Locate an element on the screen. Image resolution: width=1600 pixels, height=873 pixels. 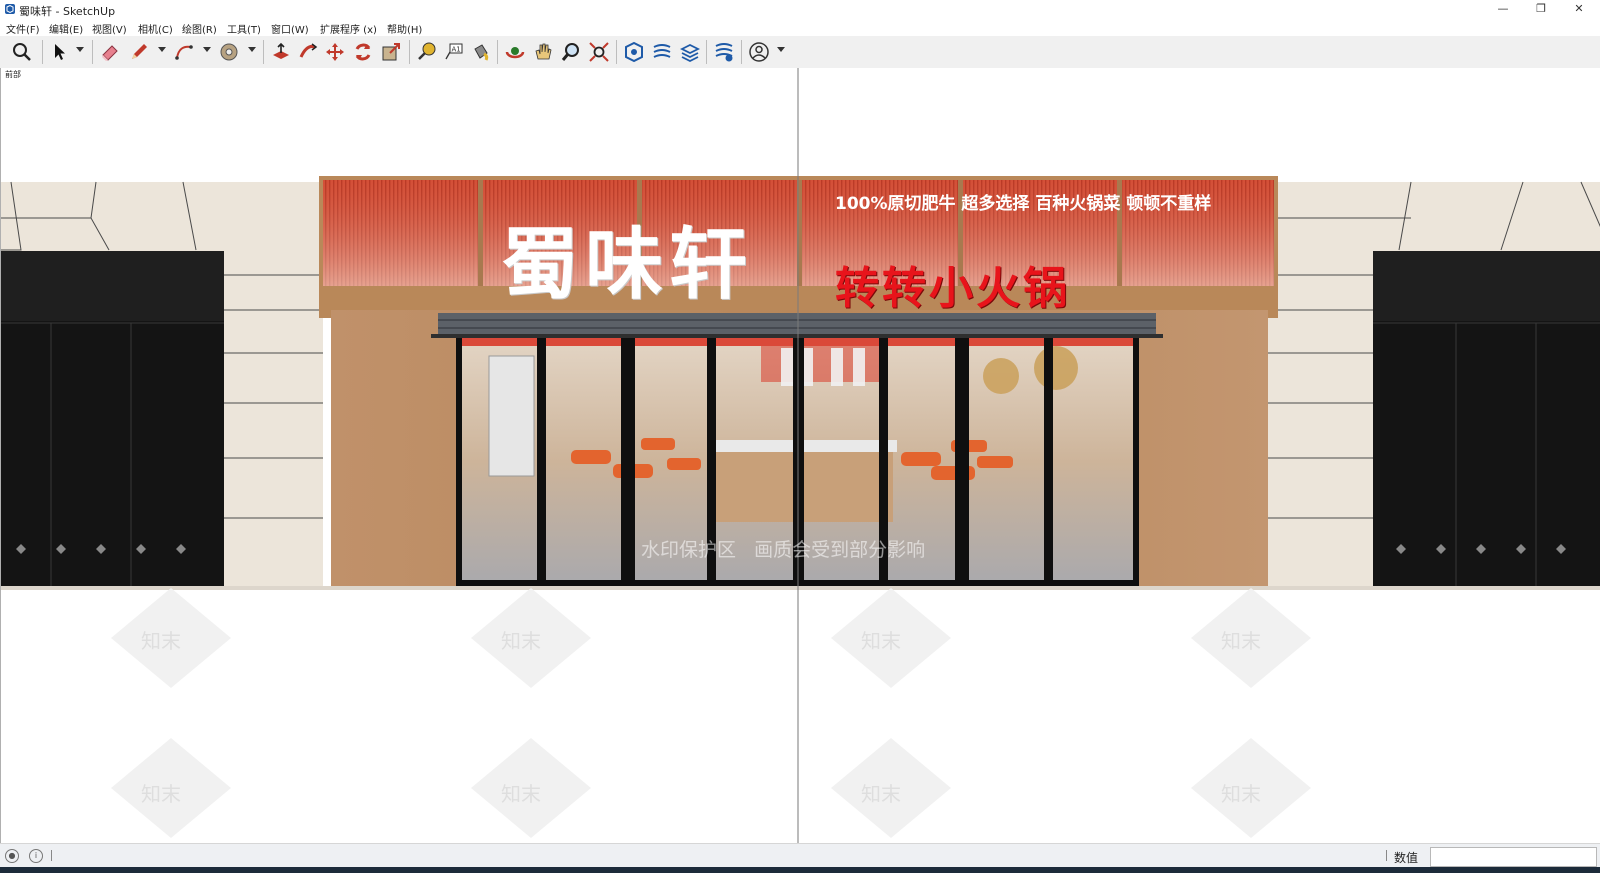
eraser-icon is located at coordinates (110, 52).